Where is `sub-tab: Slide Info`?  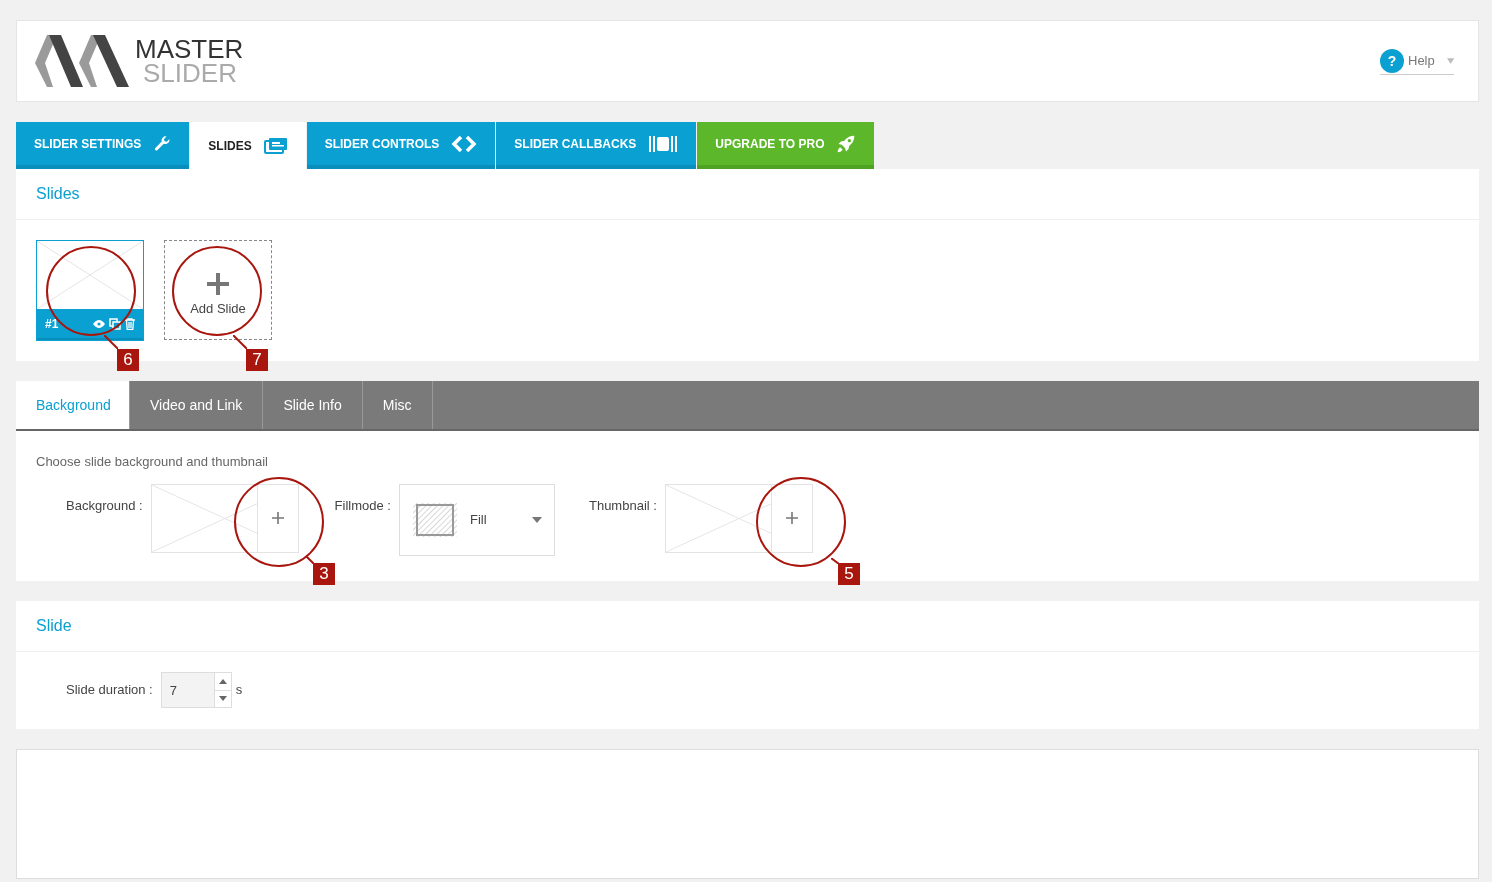
sub-tab: Slide Info is located at coordinates (313, 405).